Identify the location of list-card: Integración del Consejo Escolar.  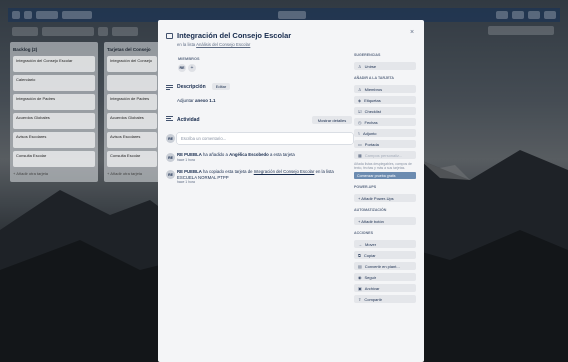
(54, 64).